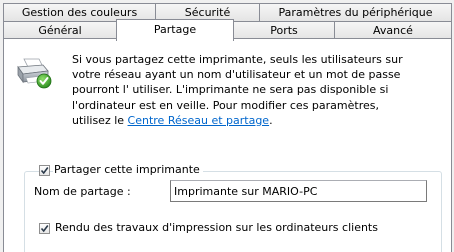 The width and height of the screenshot is (454, 252). I want to click on tab-label: Ports, so click(284, 30).